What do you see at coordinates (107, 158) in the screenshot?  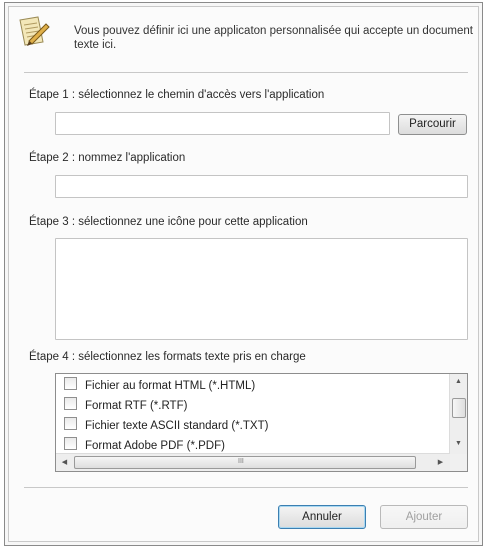 I see `step2-label: Étape 2 : nommez l'application` at bounding box center [107, 158].